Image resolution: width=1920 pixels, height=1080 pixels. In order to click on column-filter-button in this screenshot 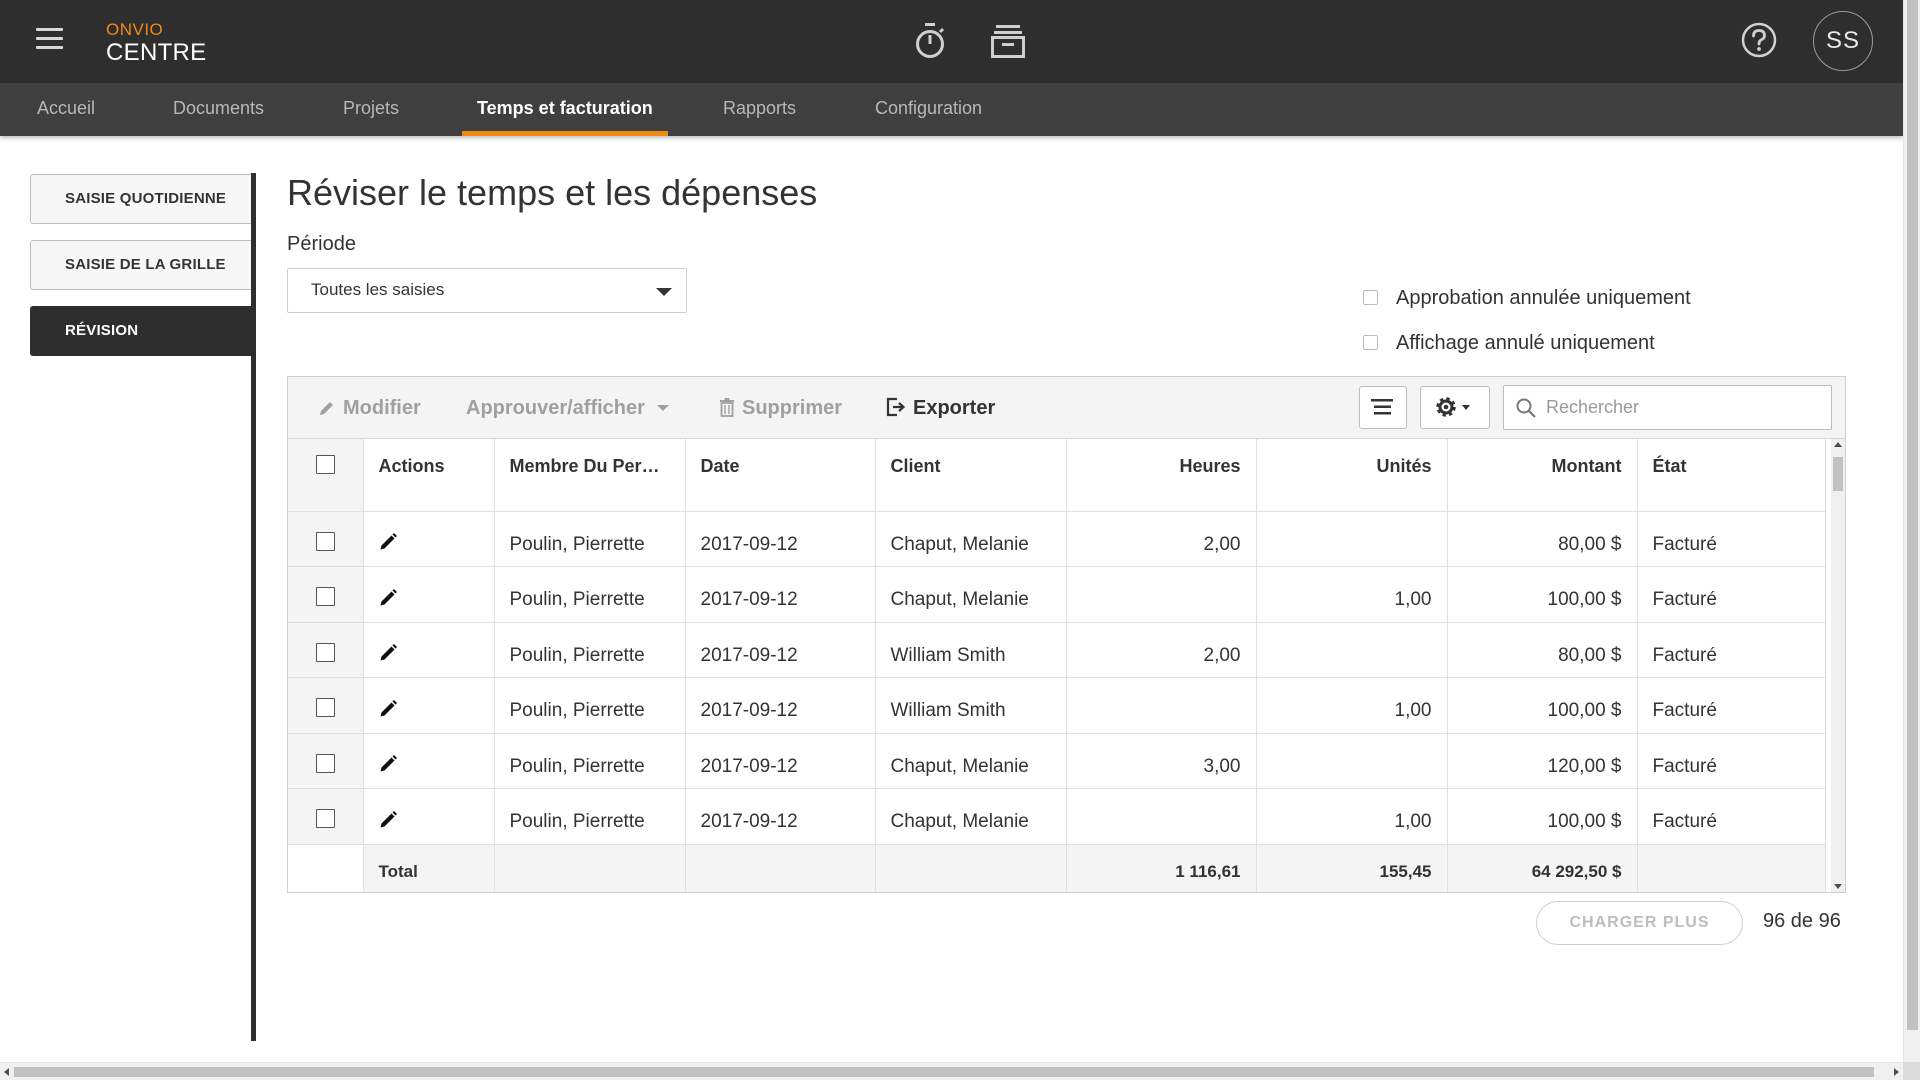, I will do `click(1383, 407)`.